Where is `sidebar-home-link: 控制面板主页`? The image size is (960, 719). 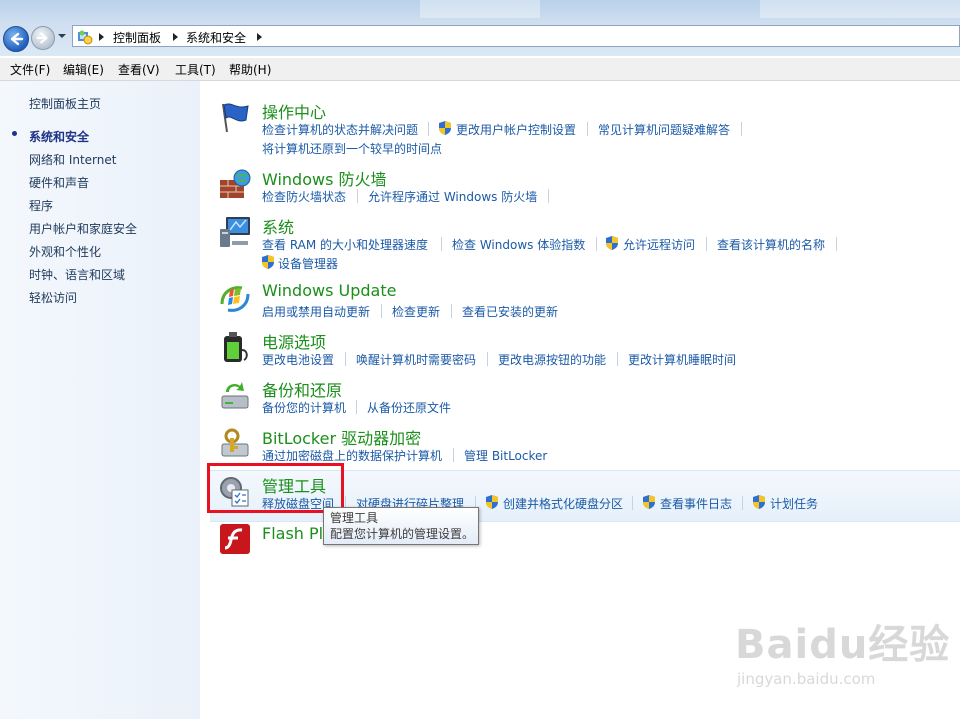 sidebar-home-link: 控制面板主页 is located at coordinates (65, 103).